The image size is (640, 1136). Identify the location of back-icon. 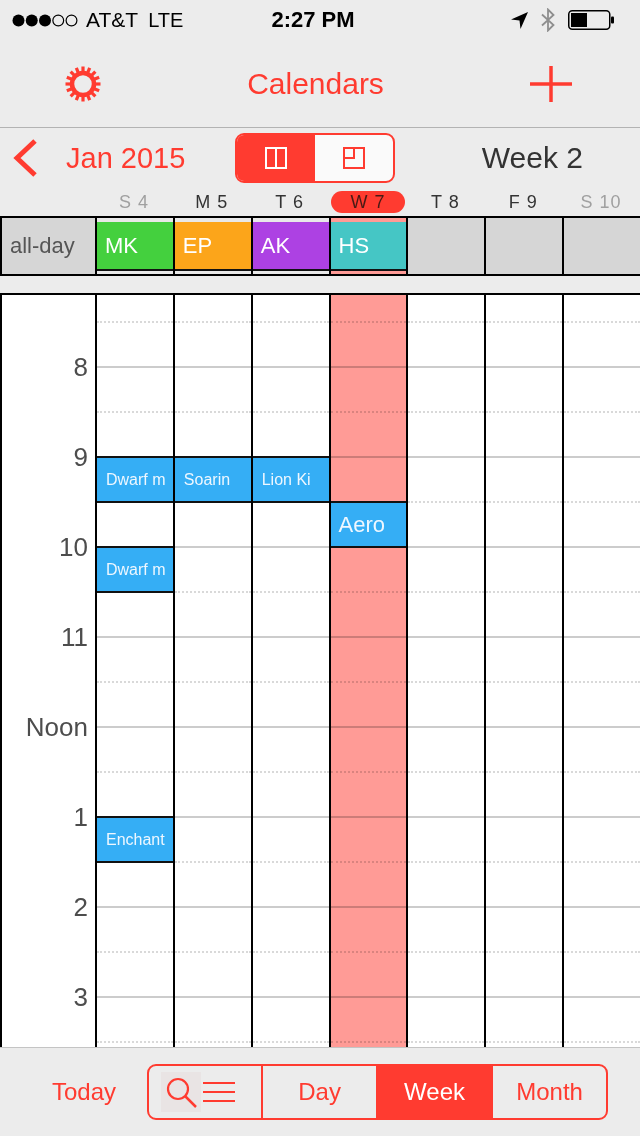
(25, 158).